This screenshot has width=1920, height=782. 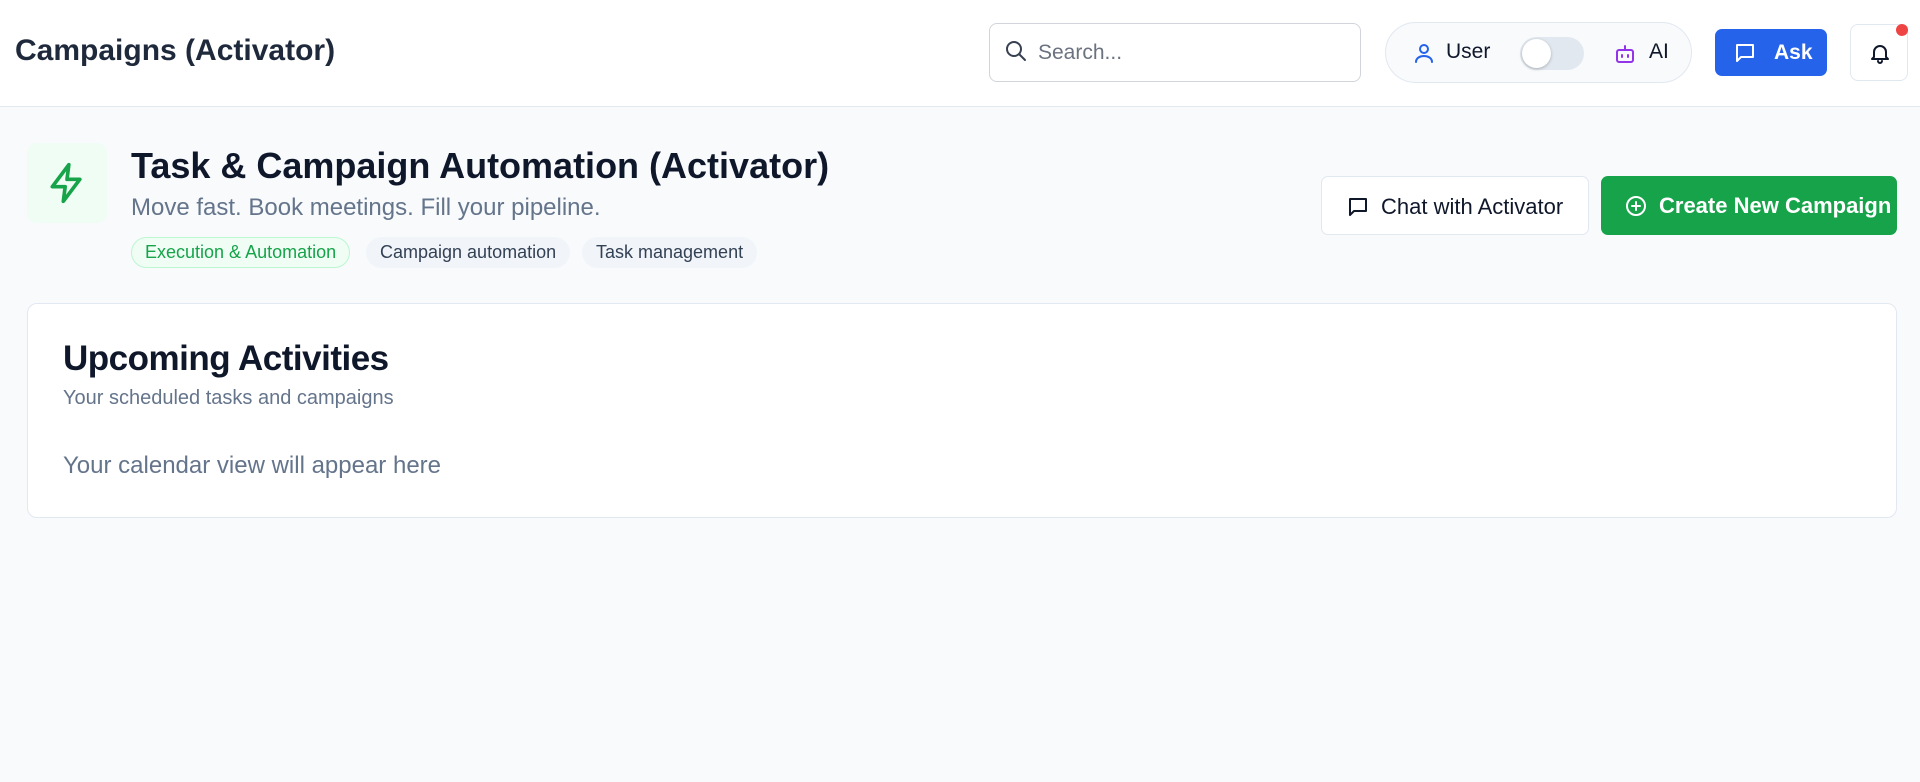 What do you see at coordinates (1193, 52) in the screenshot?
I see `search-input` at bounding box center [1193, 52].